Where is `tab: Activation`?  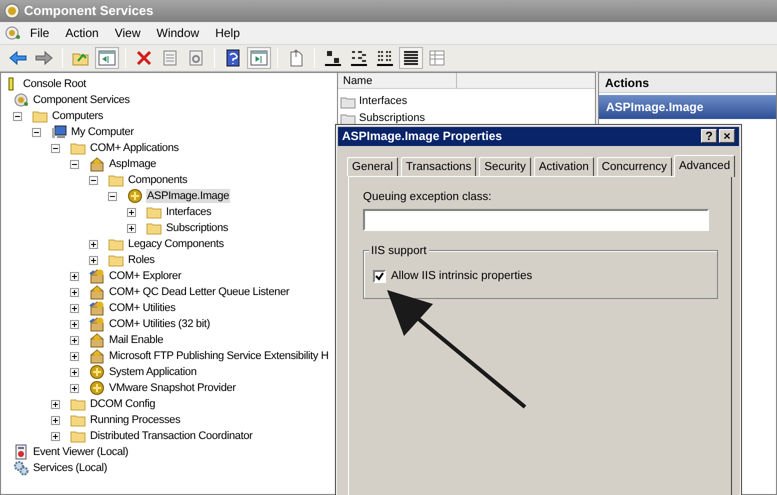 tab: Activation is located at coordinates (564, 166).